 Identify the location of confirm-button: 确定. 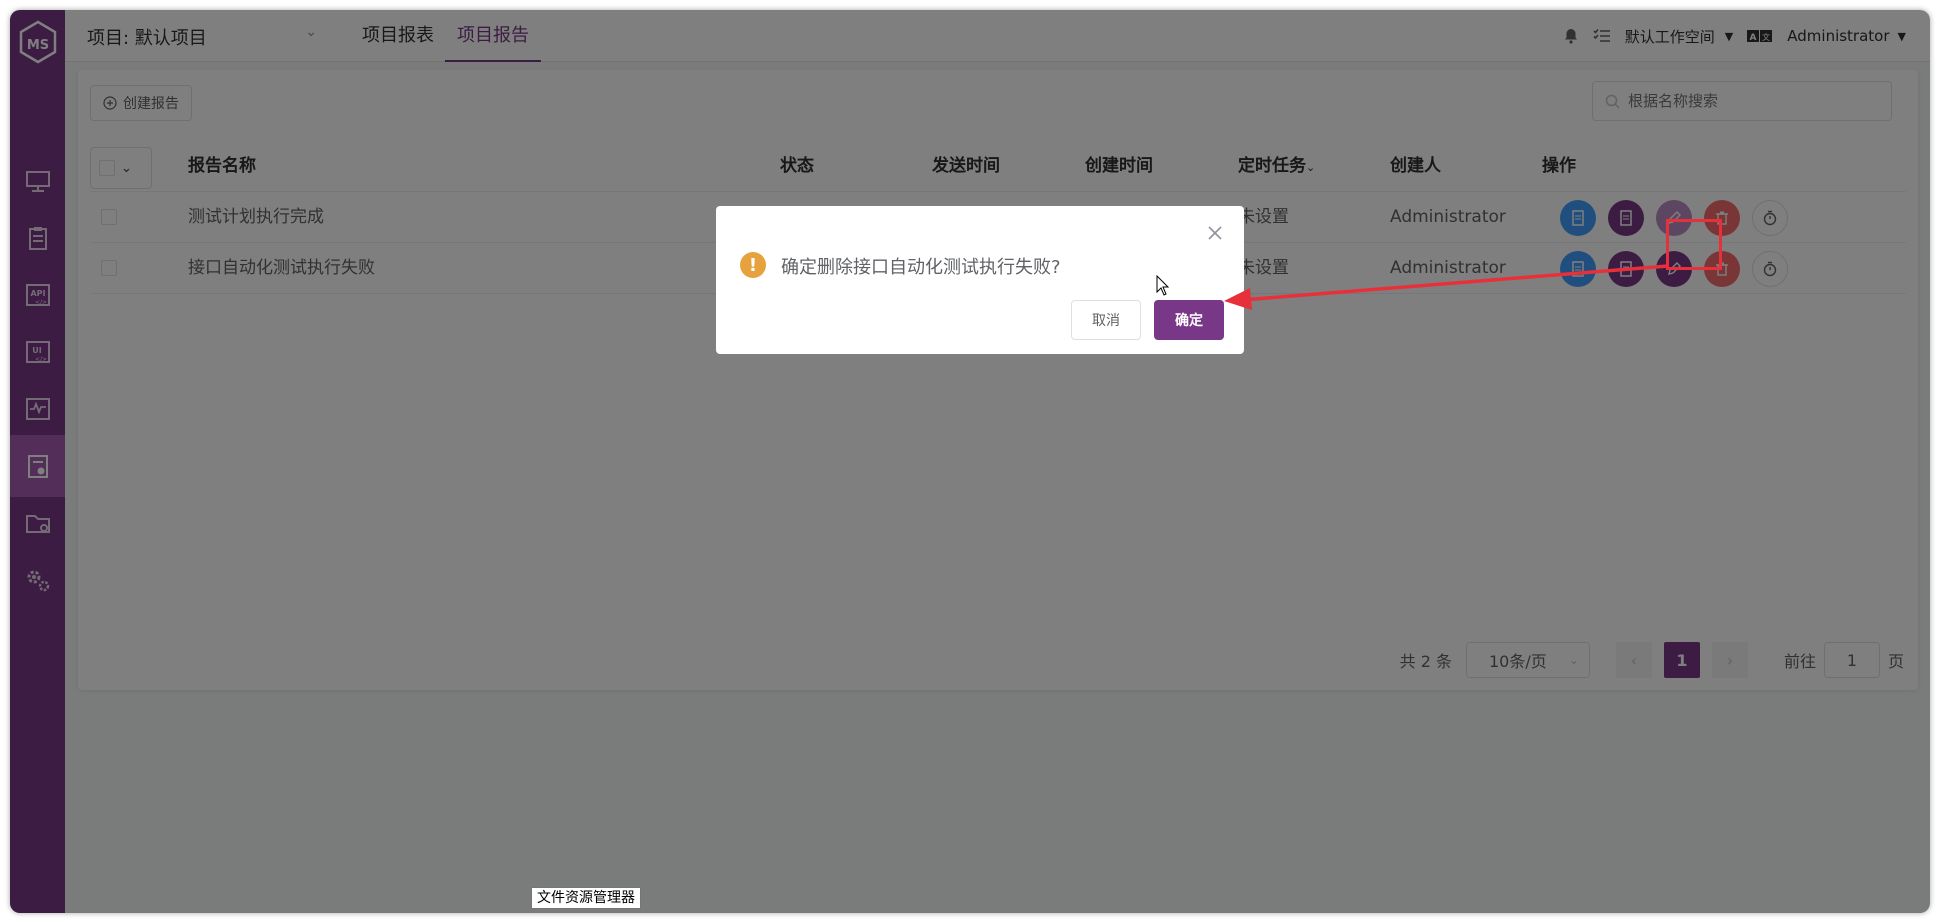
(1189, 320).